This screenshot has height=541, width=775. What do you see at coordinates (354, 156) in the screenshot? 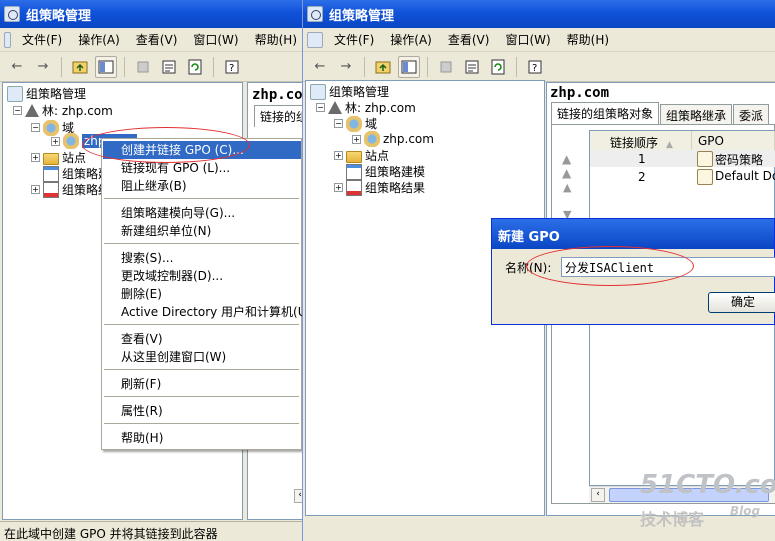
I see `folder-icon` at bounding box center [354, 156].